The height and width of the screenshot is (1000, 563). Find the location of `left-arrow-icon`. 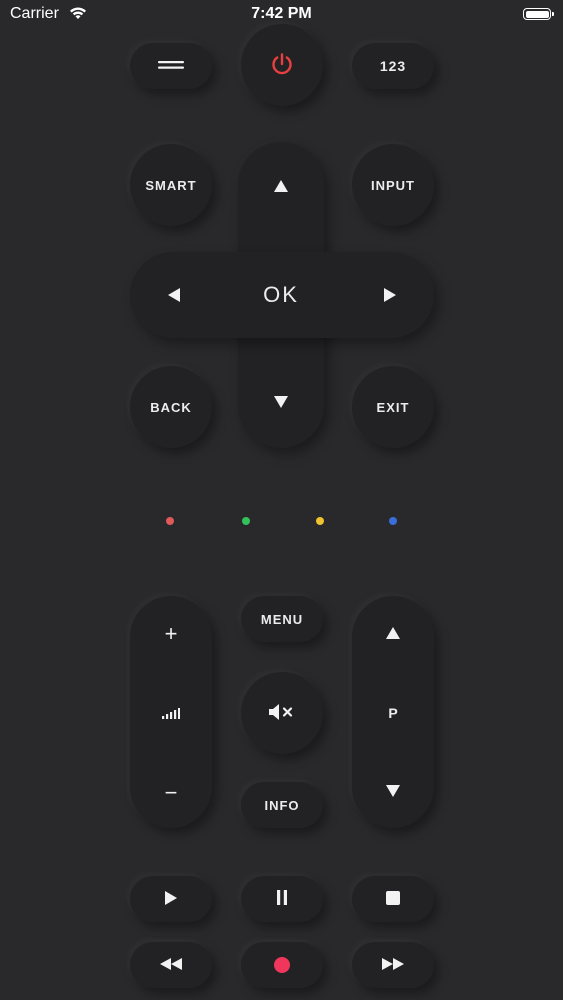

left-arrow-icon is located at coordinates (174, 295).